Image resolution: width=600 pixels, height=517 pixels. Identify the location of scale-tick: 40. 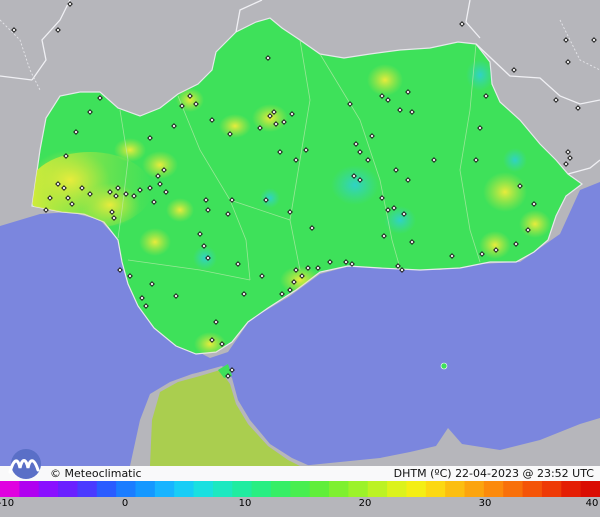
(592, 503).